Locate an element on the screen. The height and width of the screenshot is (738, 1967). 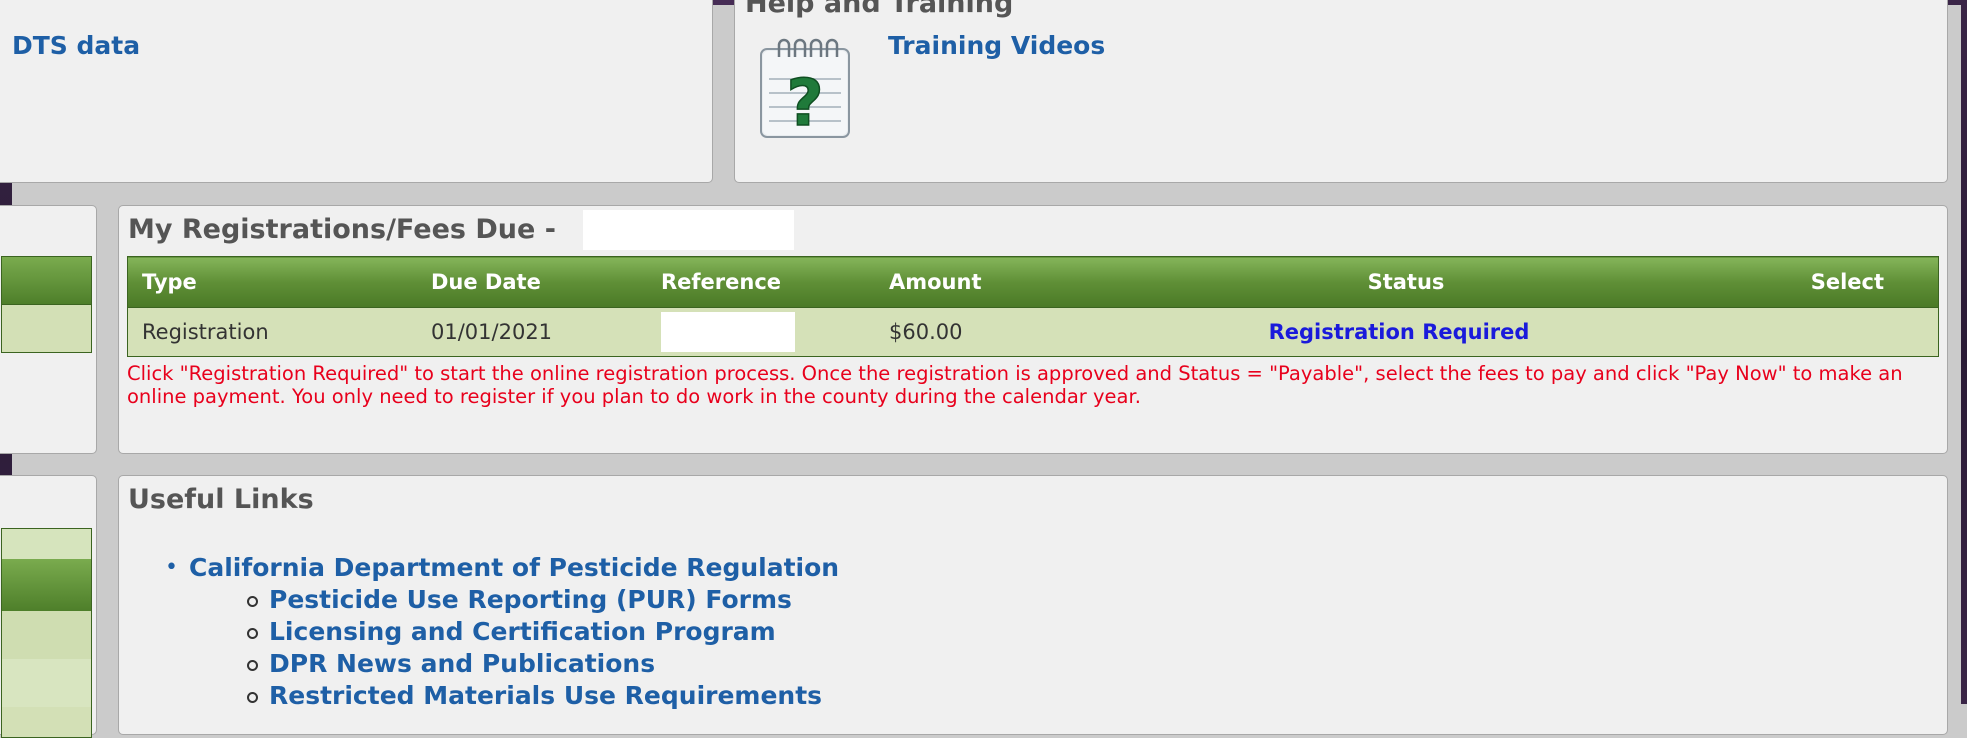
column-reference: Reference is located at coordinates (761, 282).